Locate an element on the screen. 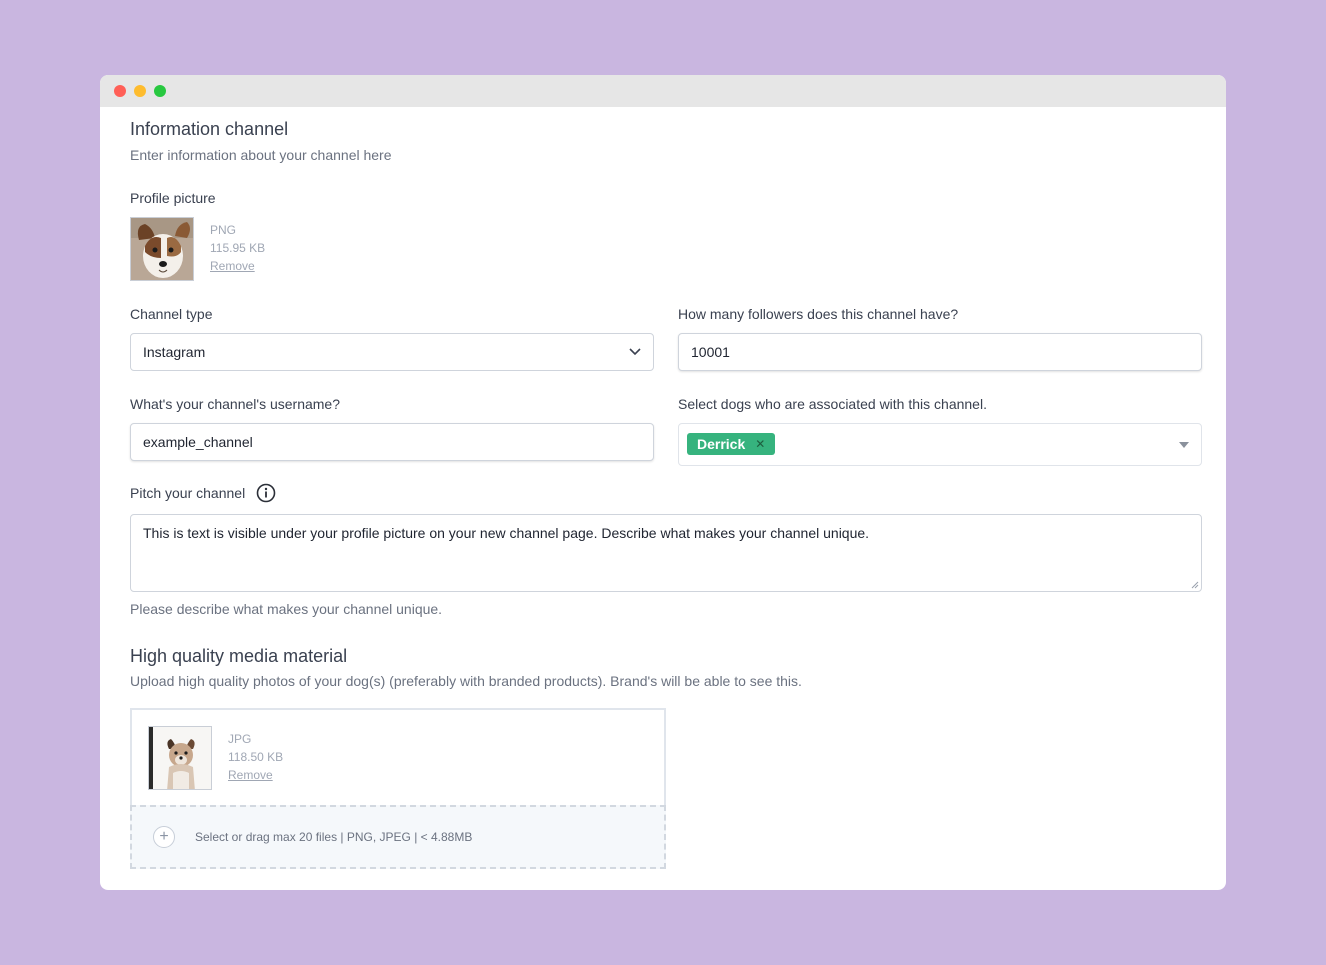 This screenshot has height=965, width=1326. media-thumbnail is located at coordinates (180, 758).